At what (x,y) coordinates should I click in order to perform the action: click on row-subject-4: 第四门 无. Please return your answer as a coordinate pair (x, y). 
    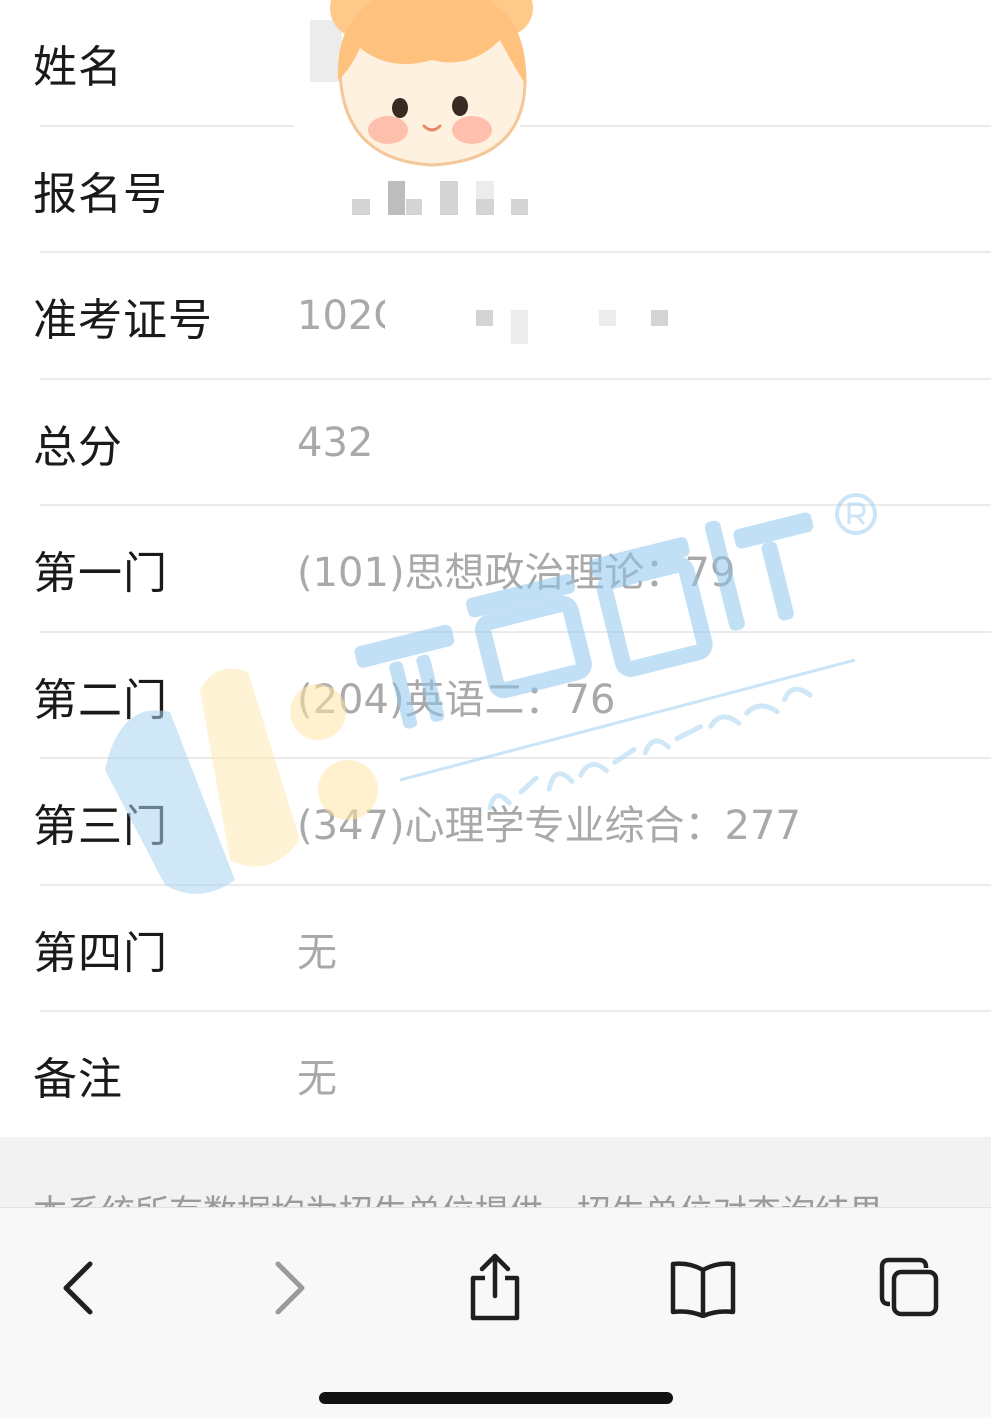
    Looking at the image, I should click on (495, 949).